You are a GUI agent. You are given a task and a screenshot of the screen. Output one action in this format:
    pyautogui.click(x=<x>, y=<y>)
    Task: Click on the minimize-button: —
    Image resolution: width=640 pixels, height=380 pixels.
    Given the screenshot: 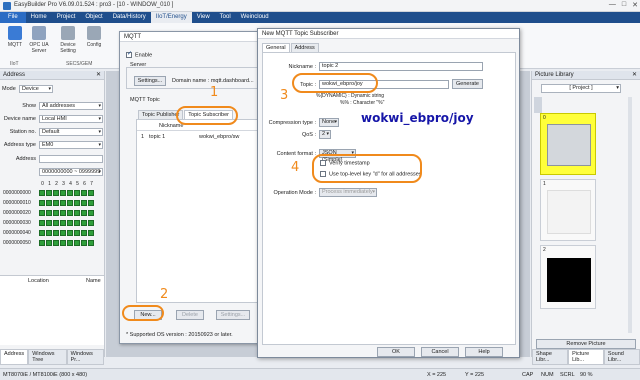 What is the action you would take?
    pyautogui.click(x=612, y=5)
    